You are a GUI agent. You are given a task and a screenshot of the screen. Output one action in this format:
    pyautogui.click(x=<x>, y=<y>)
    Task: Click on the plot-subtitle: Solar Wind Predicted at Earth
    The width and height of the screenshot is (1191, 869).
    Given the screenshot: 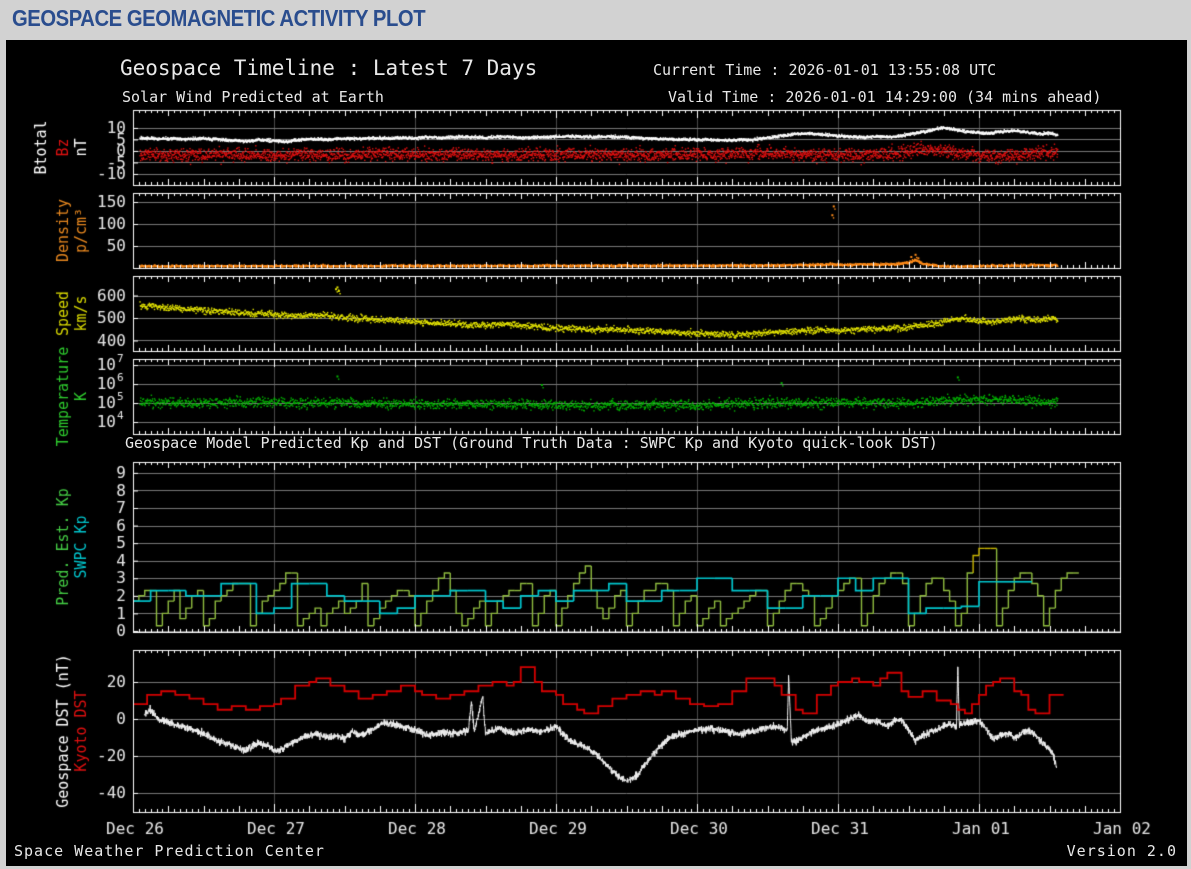 What is the action you would take?
    pyautogui.click(x=253, y=97)
    